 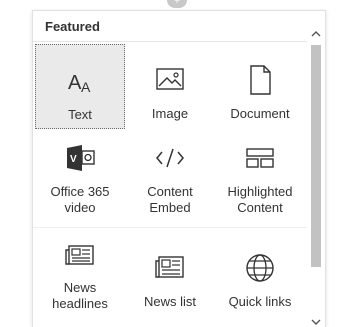 I want to click on document-icon, so click(x=260, y=80).